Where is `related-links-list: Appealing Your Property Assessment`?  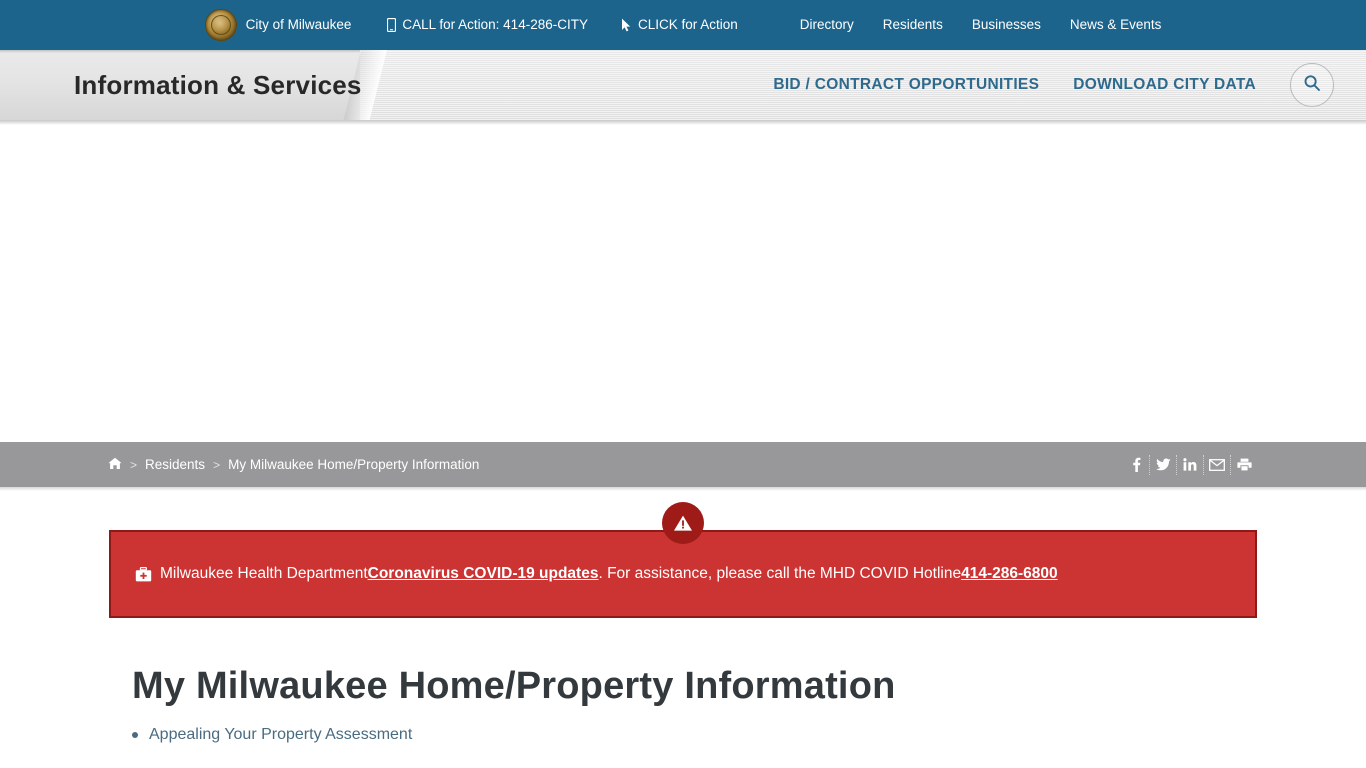
related-links-list: Appealing Your Property Assessment is located at coordinates (694, 735).